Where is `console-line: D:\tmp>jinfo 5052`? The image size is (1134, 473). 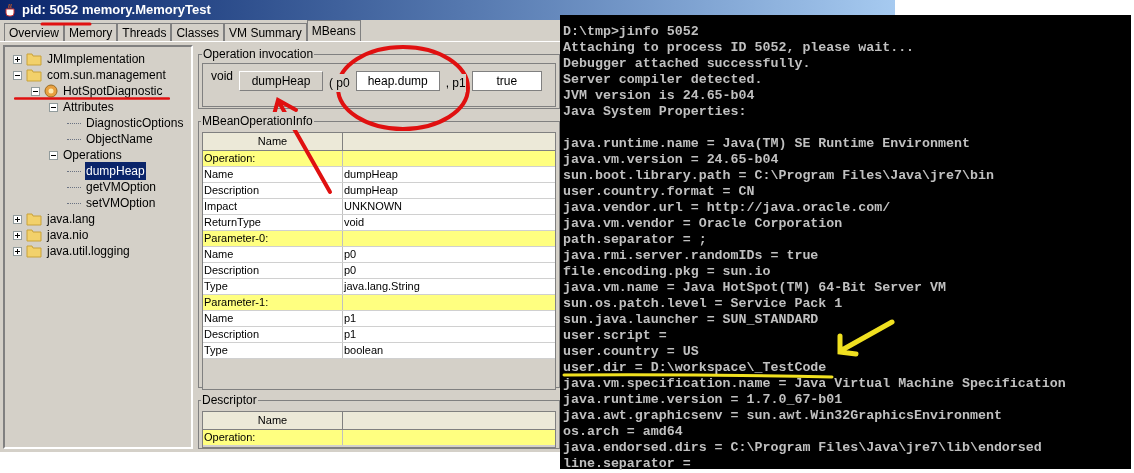 console-line: D:\tmp>jinfo 5052 is located at coordinates (631, 31).